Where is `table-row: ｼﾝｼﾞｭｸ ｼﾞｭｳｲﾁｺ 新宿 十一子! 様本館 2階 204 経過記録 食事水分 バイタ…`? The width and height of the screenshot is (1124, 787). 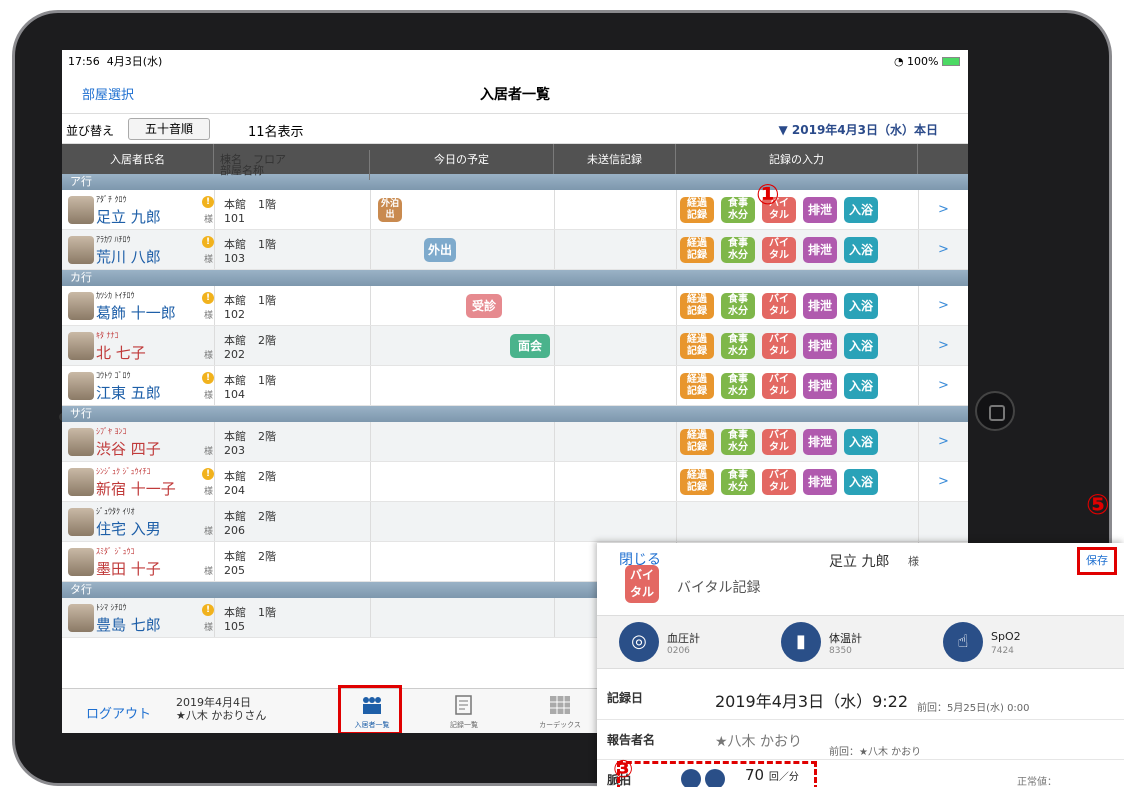
table-row: ｼﾝｼﾞｭｸ ｼﾞｭｳｲﾁｺ 新宿 十一子! 様本館 2階 204 経過記録 食事水分 バイタ… is located at coordinates (515, 482).